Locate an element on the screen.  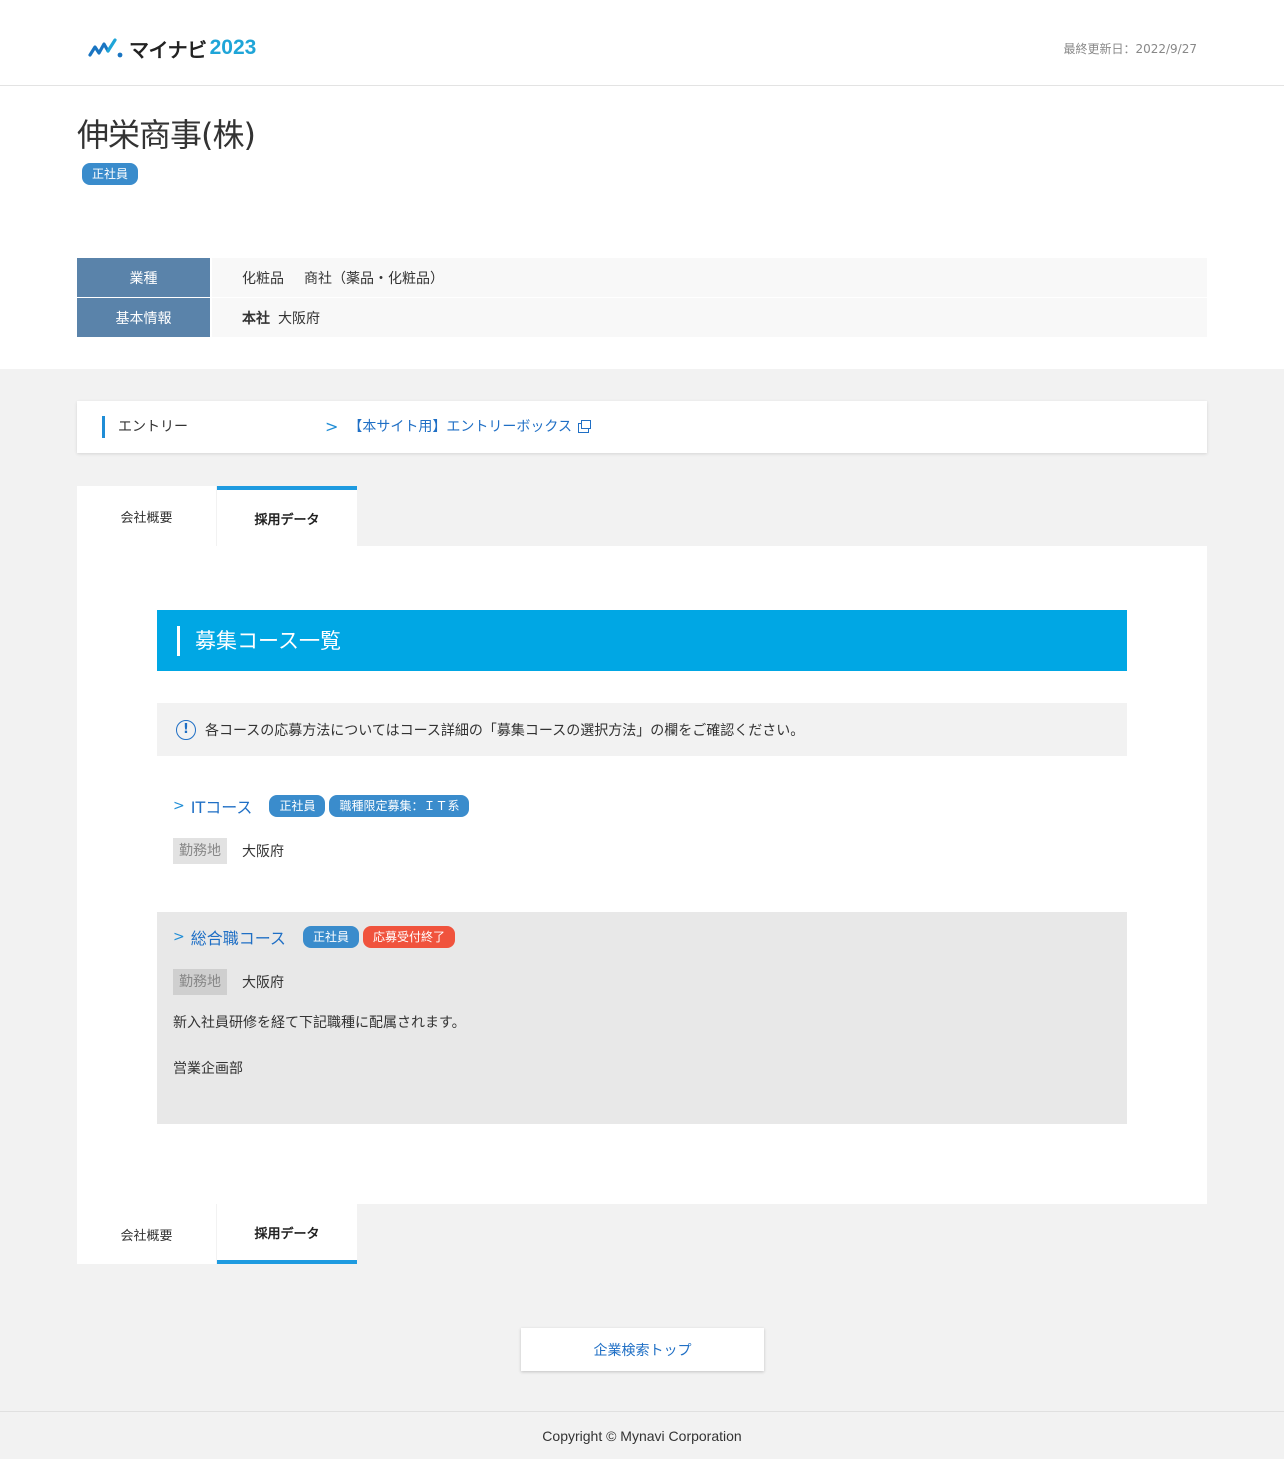
job-category-badge: 職種限定募集：ＩＴ系 is located at coordinates (399, 806).